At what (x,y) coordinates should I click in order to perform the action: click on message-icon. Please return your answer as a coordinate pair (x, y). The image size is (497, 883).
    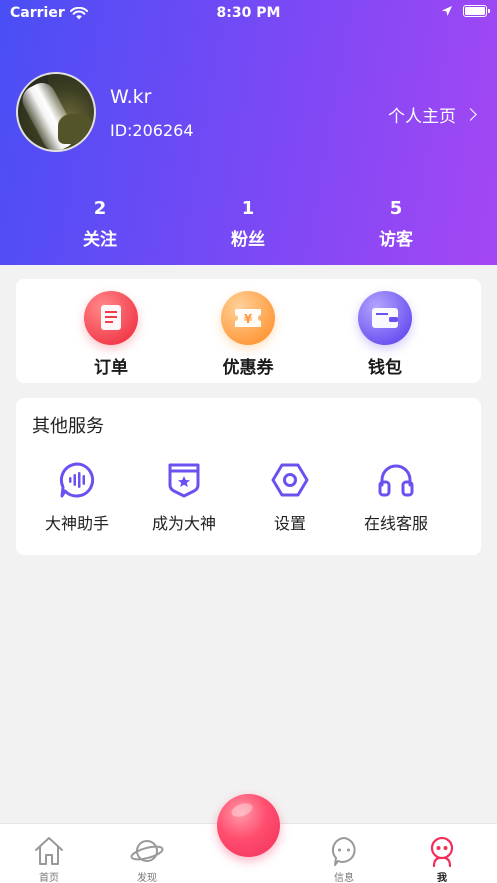
    Looking at the image, I should click on (343, 851).